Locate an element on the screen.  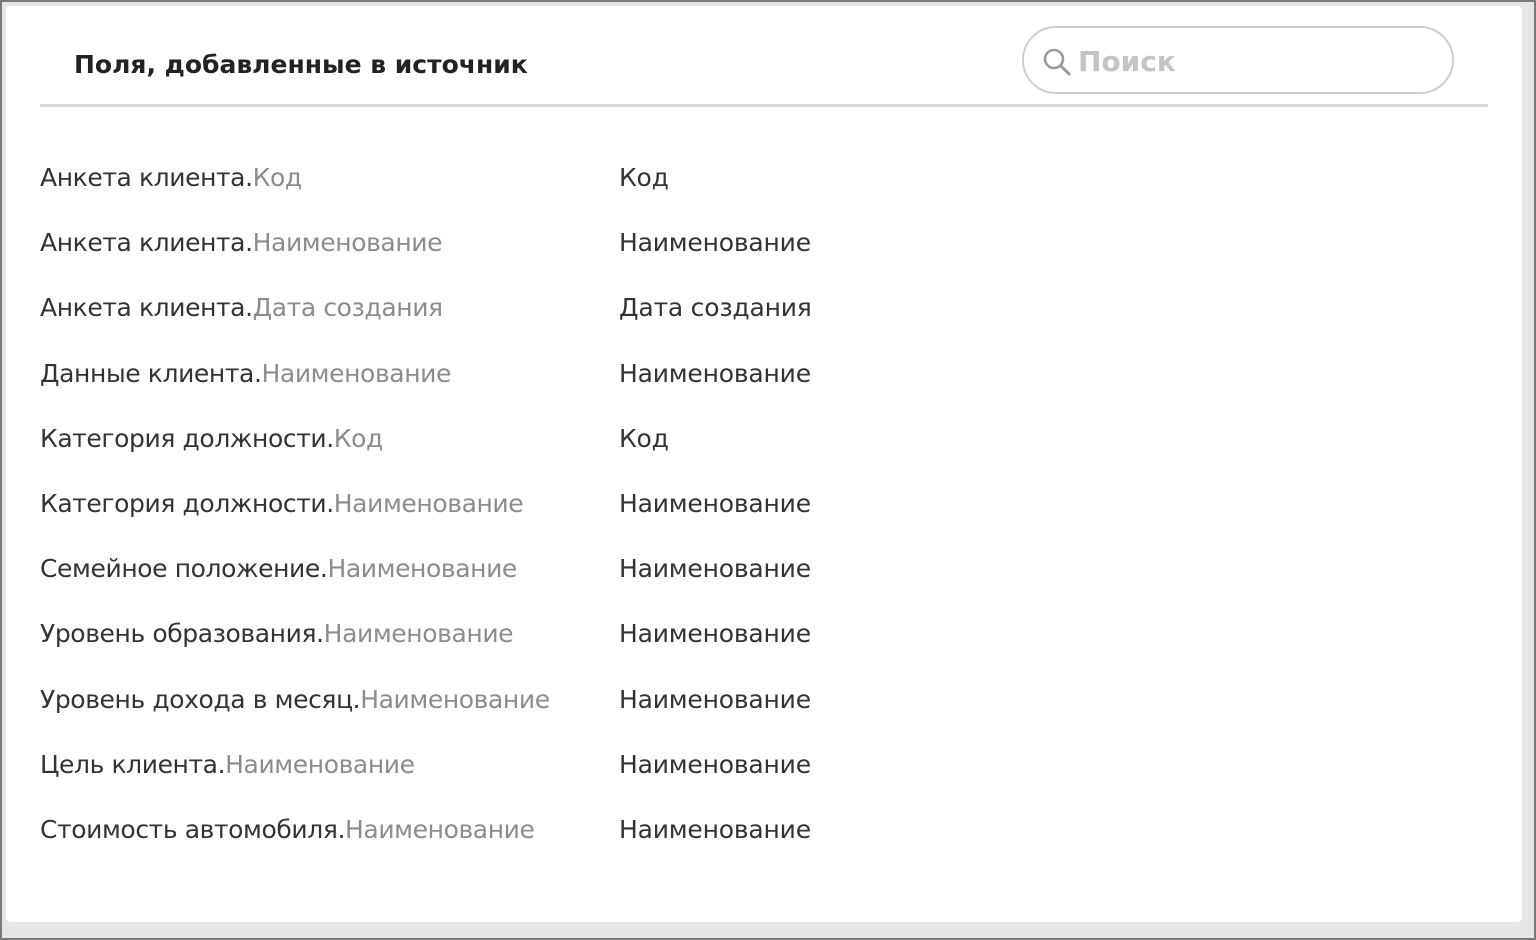
entity-name: Семейное положение. is located at coordinates (184, 569).